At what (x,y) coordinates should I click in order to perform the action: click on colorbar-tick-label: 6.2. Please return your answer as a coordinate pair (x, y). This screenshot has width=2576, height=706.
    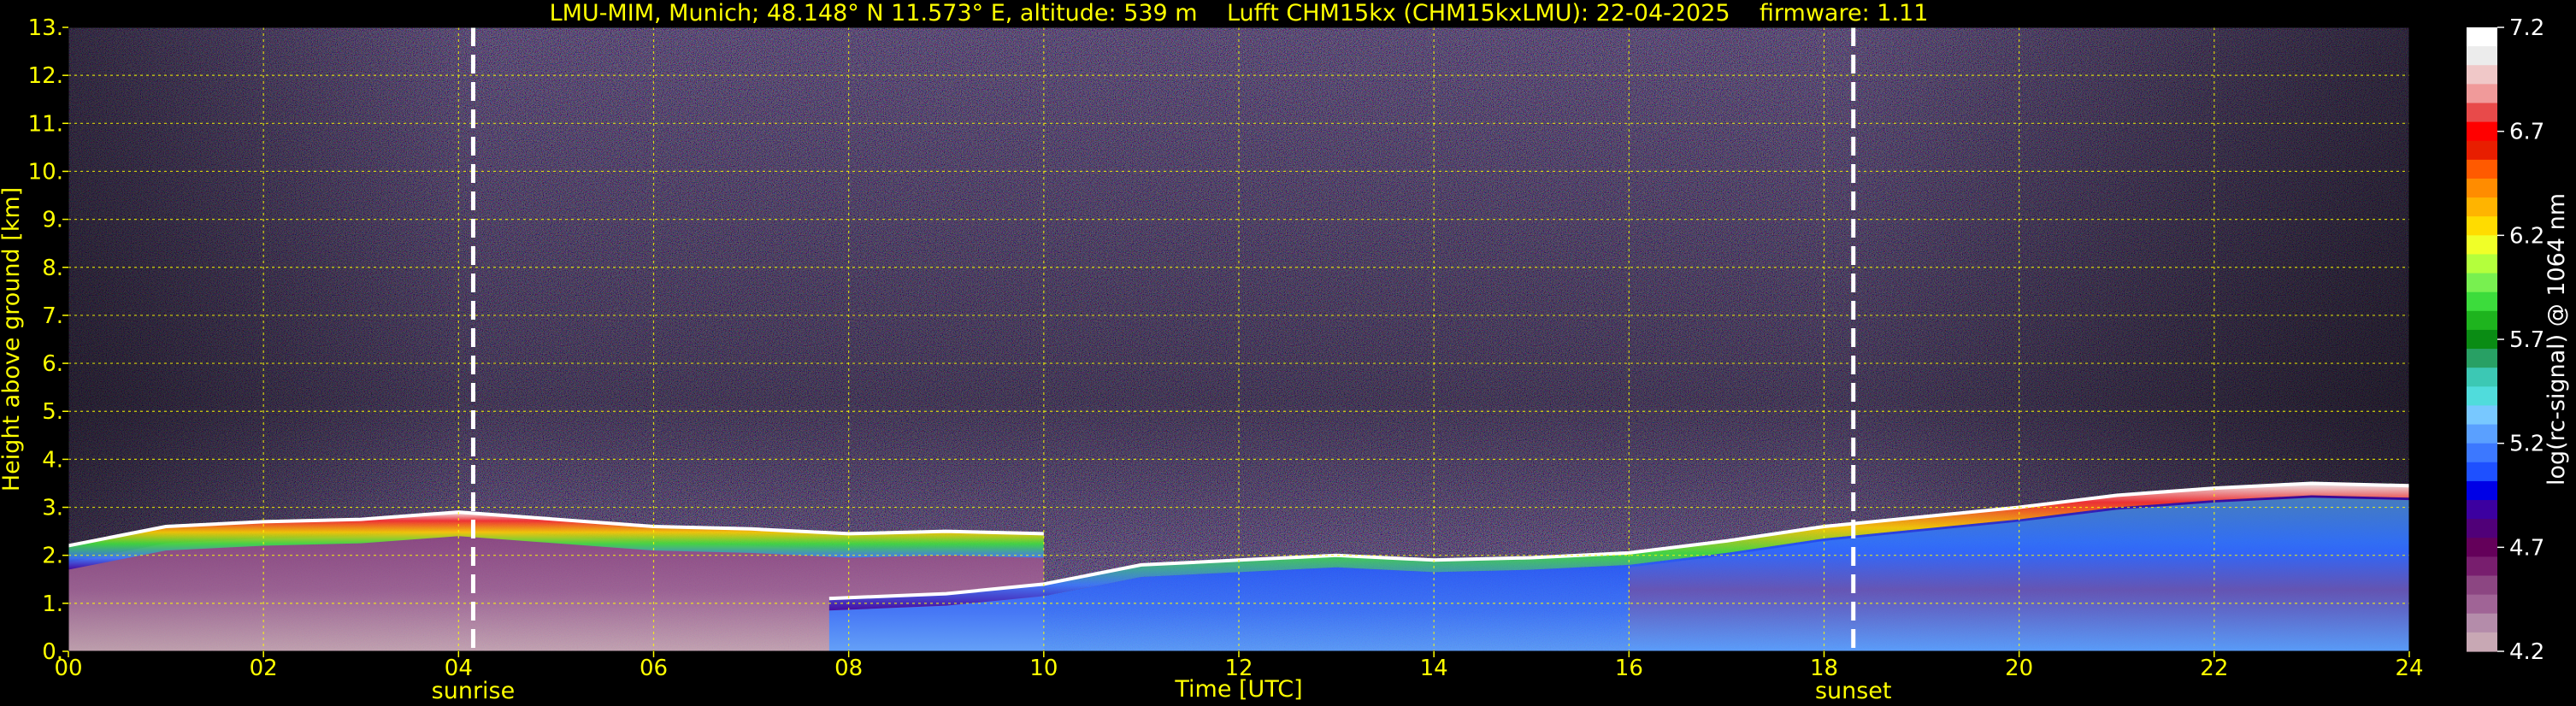
    Looking at the image, I should click on (2526, 236).